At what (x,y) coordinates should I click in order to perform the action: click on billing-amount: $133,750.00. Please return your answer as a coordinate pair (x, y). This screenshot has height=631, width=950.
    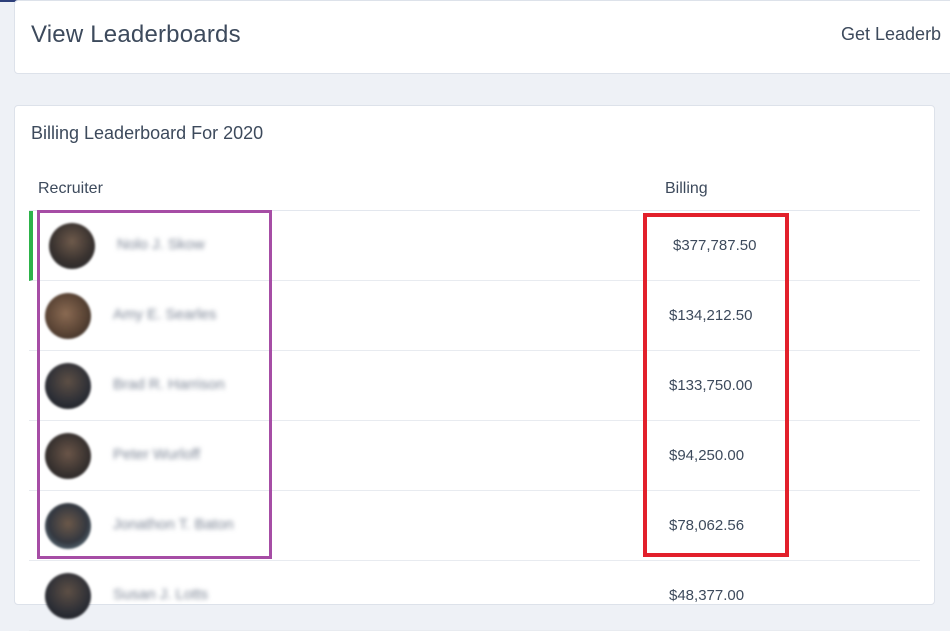
    Looking at the image, I should click on (711, 385).